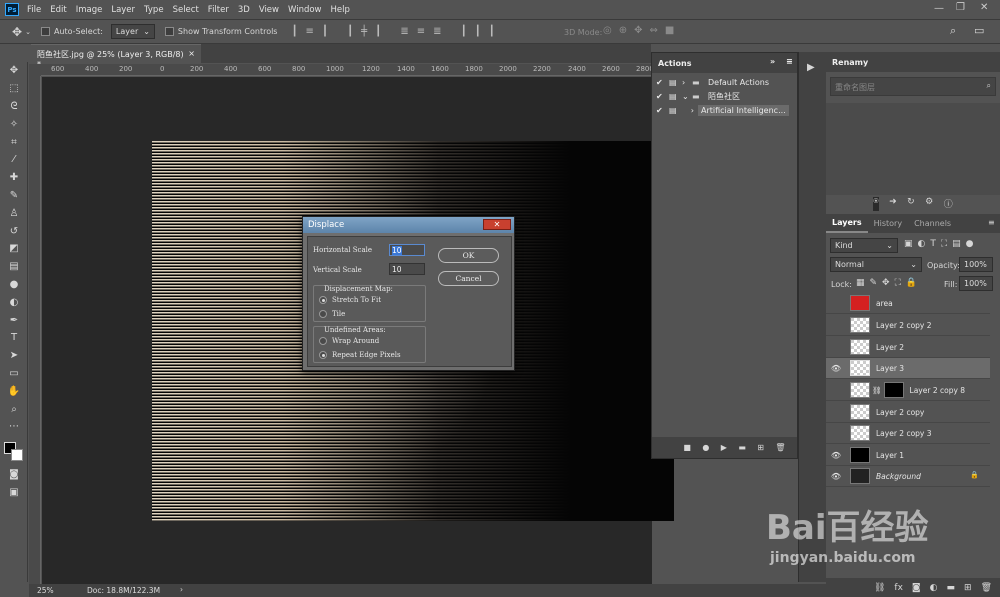 The height and width of the screenshot is (597, 1000). What do you see at coordinates (14, 160) in the screenshot?
I see `eyedropper-tool-icon: ⁄` at bounding box center [14, 160].